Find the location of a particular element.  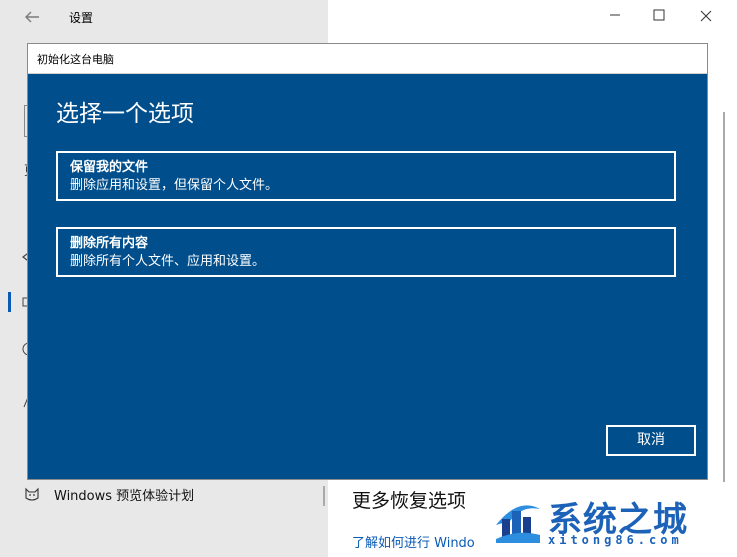

back-button is located at coordinates (33, 17).